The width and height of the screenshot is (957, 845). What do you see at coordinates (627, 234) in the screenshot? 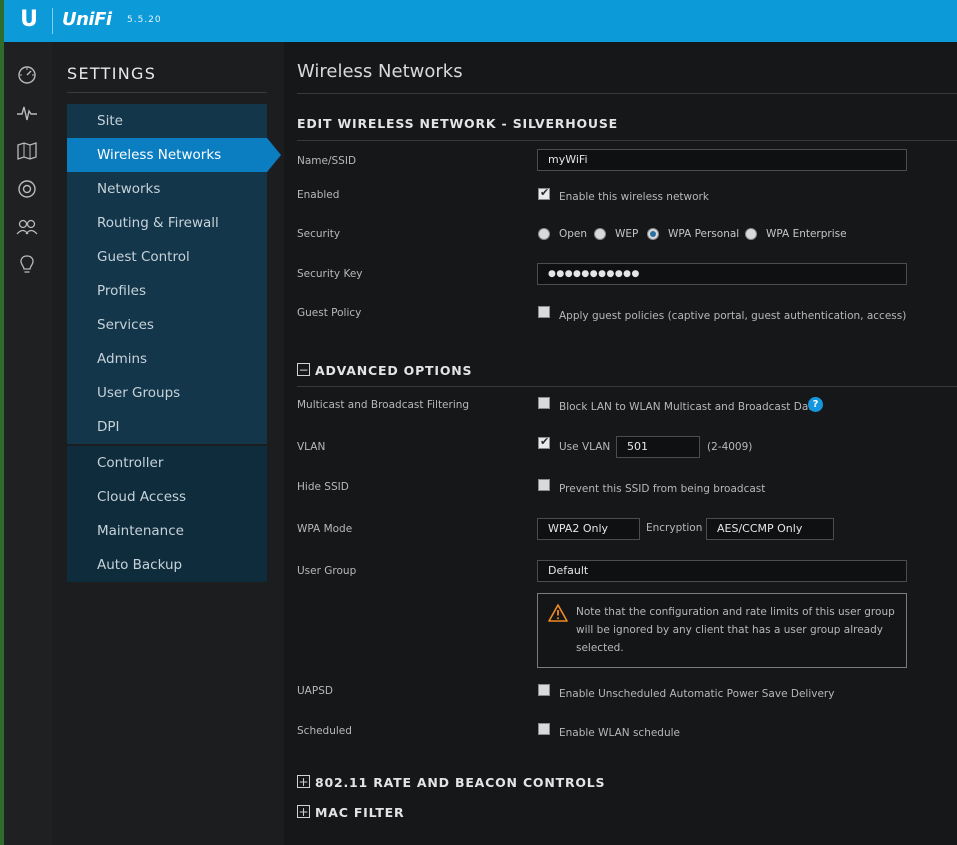
I see `security-wep-label: WEP` at bounding box center [627, 234].